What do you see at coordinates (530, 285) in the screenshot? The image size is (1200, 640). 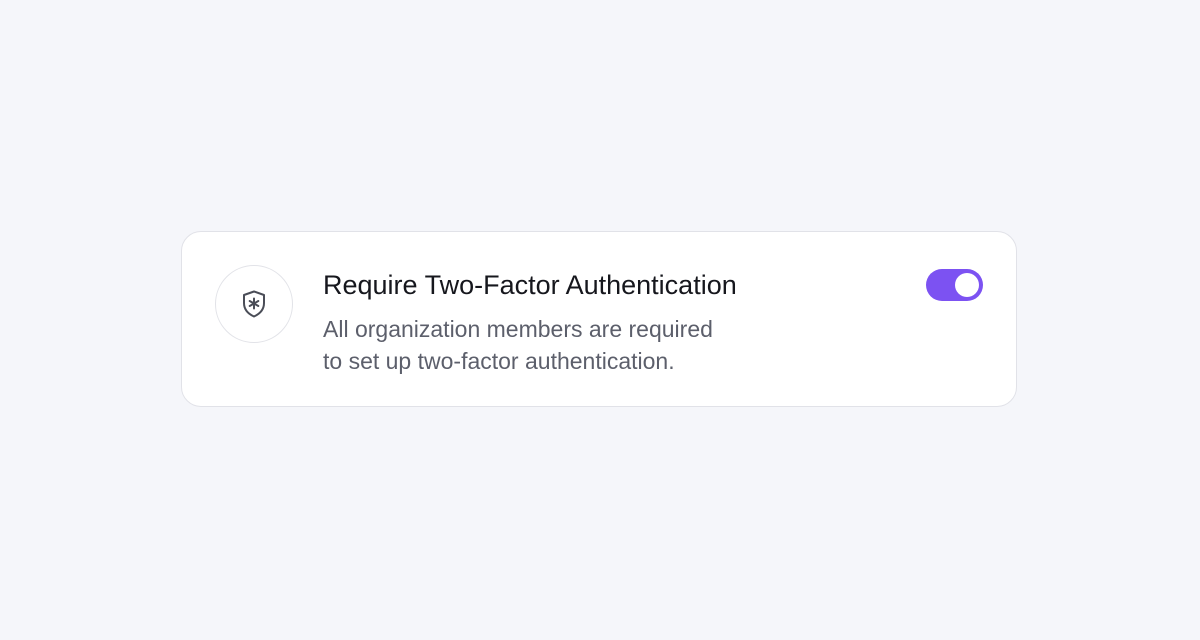 I see `setting-title: Require Two-Factor Authentication` at bounding box center [530, 285].